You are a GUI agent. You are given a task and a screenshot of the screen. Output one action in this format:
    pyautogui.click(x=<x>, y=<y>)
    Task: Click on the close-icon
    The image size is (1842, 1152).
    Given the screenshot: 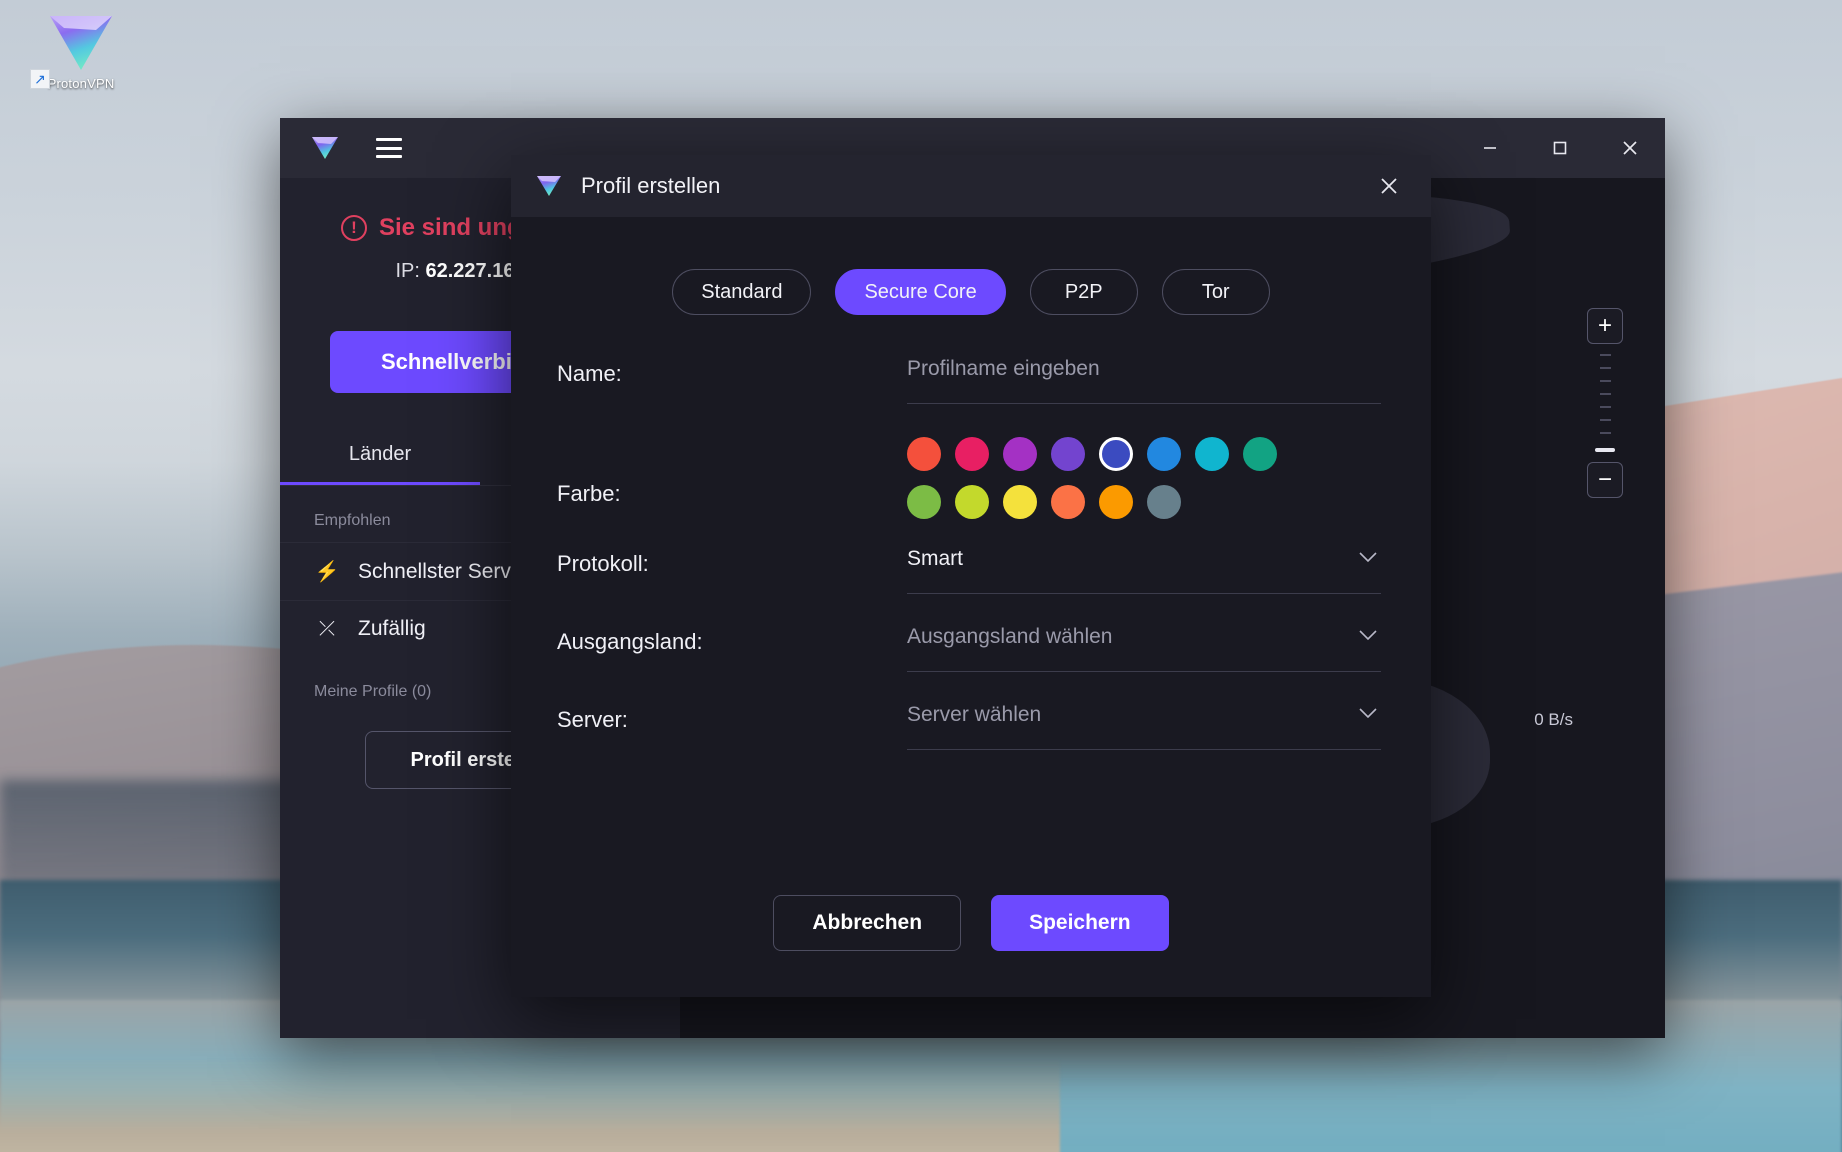 What is the action you would take?
    pyautogui.click(x=1389, y=186)
    